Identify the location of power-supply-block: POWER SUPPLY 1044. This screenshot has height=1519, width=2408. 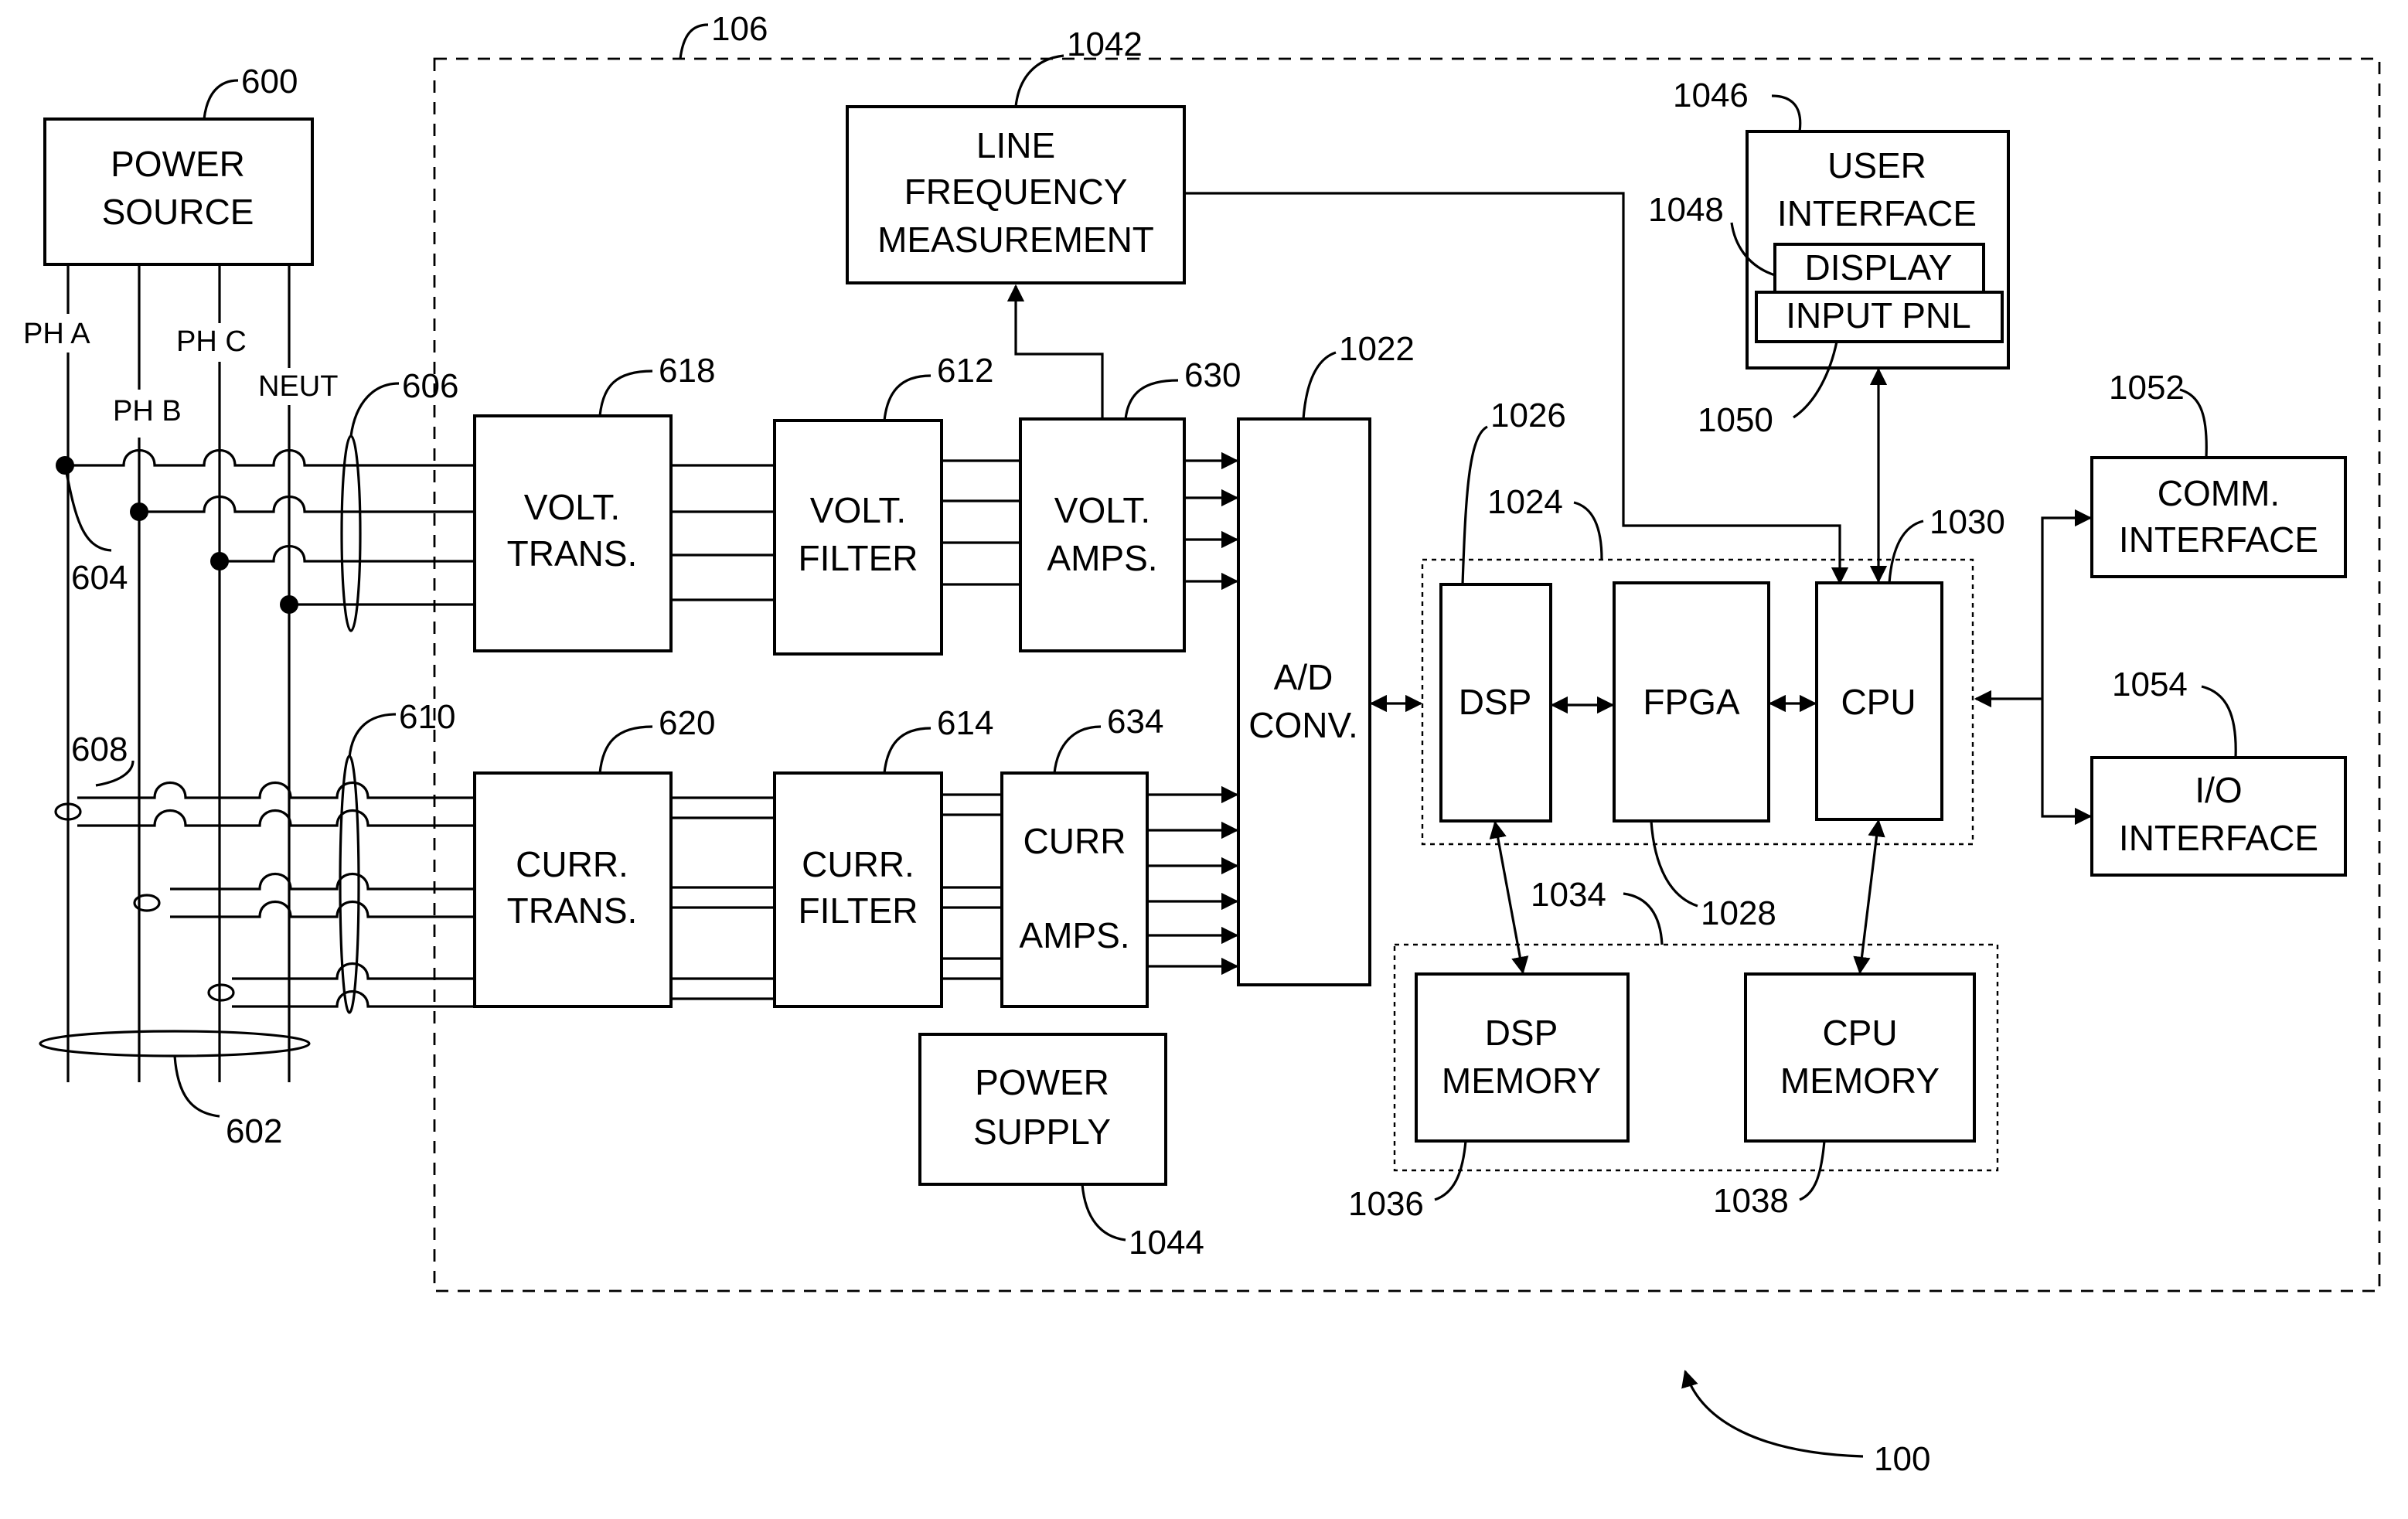
(1061, 1147).